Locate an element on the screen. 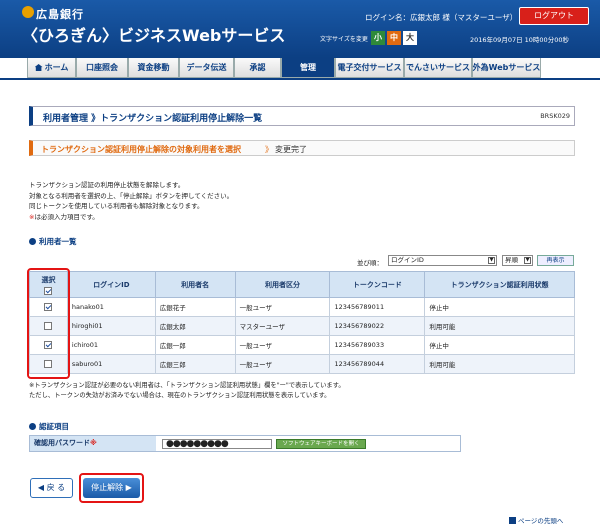 This screenshot has height=529, width=600. token-code-cell: 123456789033 is located at coordinates (377, 345).